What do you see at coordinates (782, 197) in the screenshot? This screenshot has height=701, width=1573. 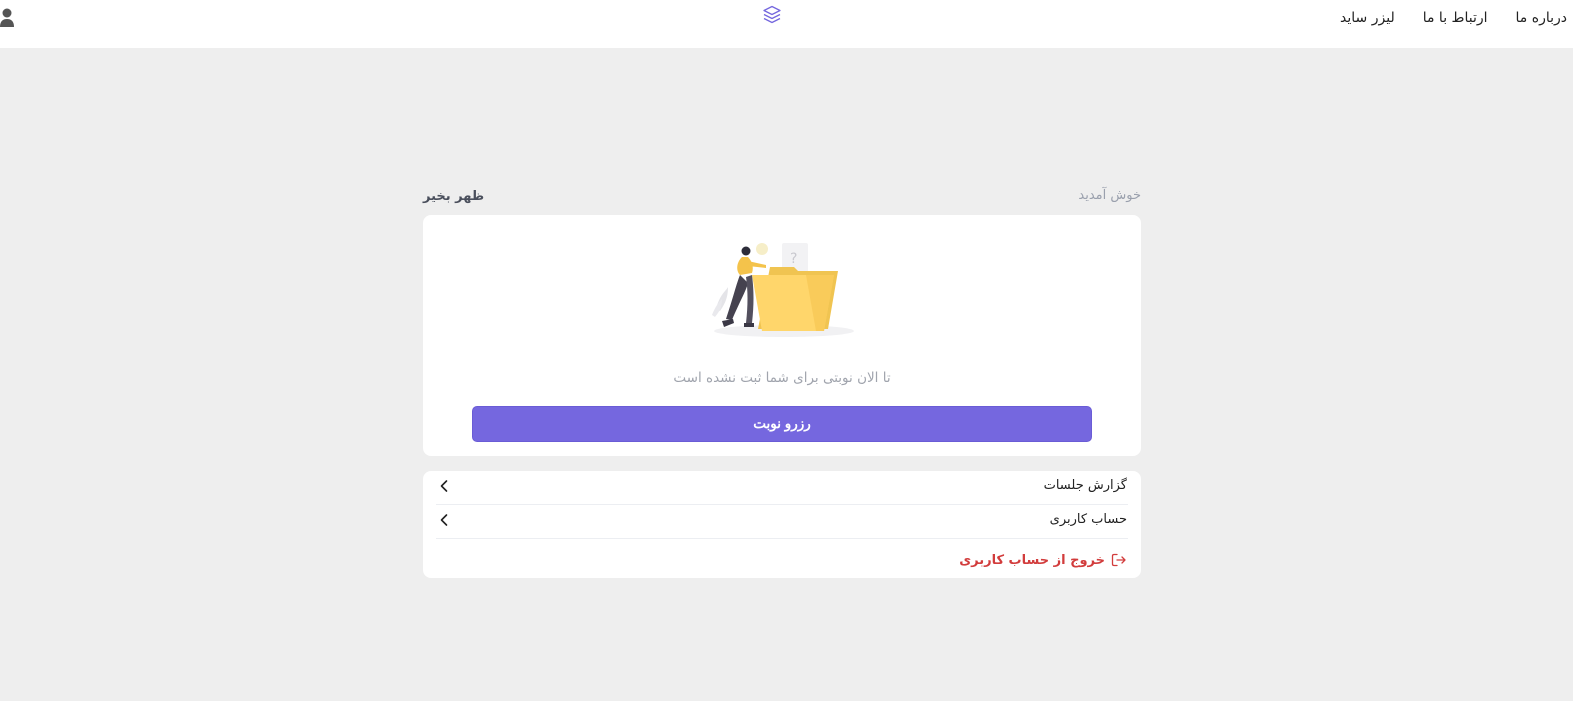 I see `greeting-row: خوش آمدید ظهر بخیر` at bounding box center [782, 197].